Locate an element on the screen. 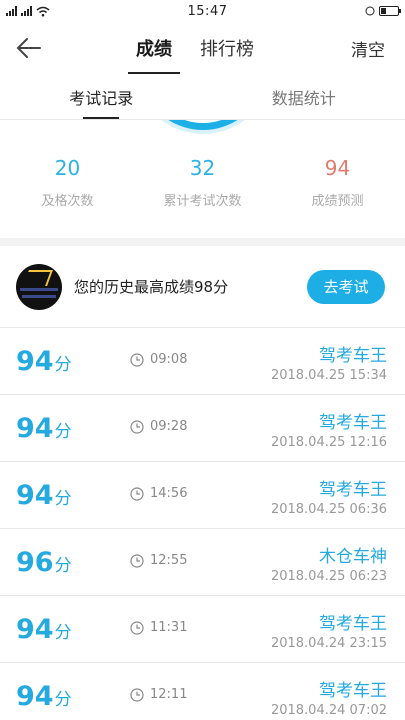 The height and width of the screenshot is (720, 405). list-item: 94 分 11:31 驾考车王 2018.04.24 23:15 is located at coordinates (202, 629).